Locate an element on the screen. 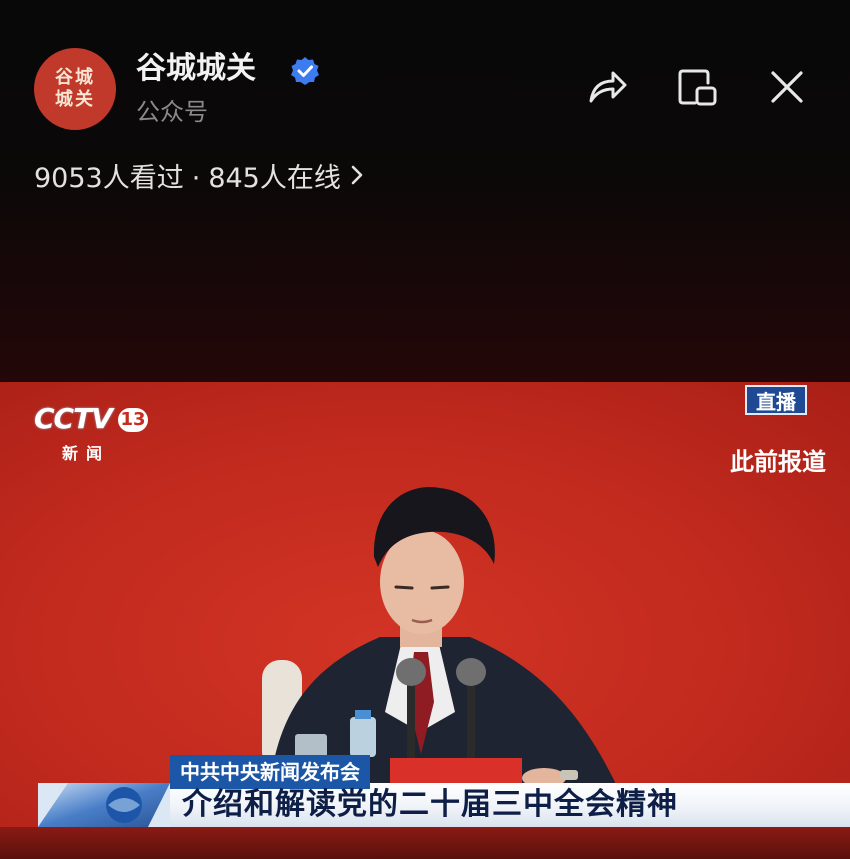 The image size is (850, 859). view-stats: 9053人看过 · 845人在线 is located at coordinates (199, 179).